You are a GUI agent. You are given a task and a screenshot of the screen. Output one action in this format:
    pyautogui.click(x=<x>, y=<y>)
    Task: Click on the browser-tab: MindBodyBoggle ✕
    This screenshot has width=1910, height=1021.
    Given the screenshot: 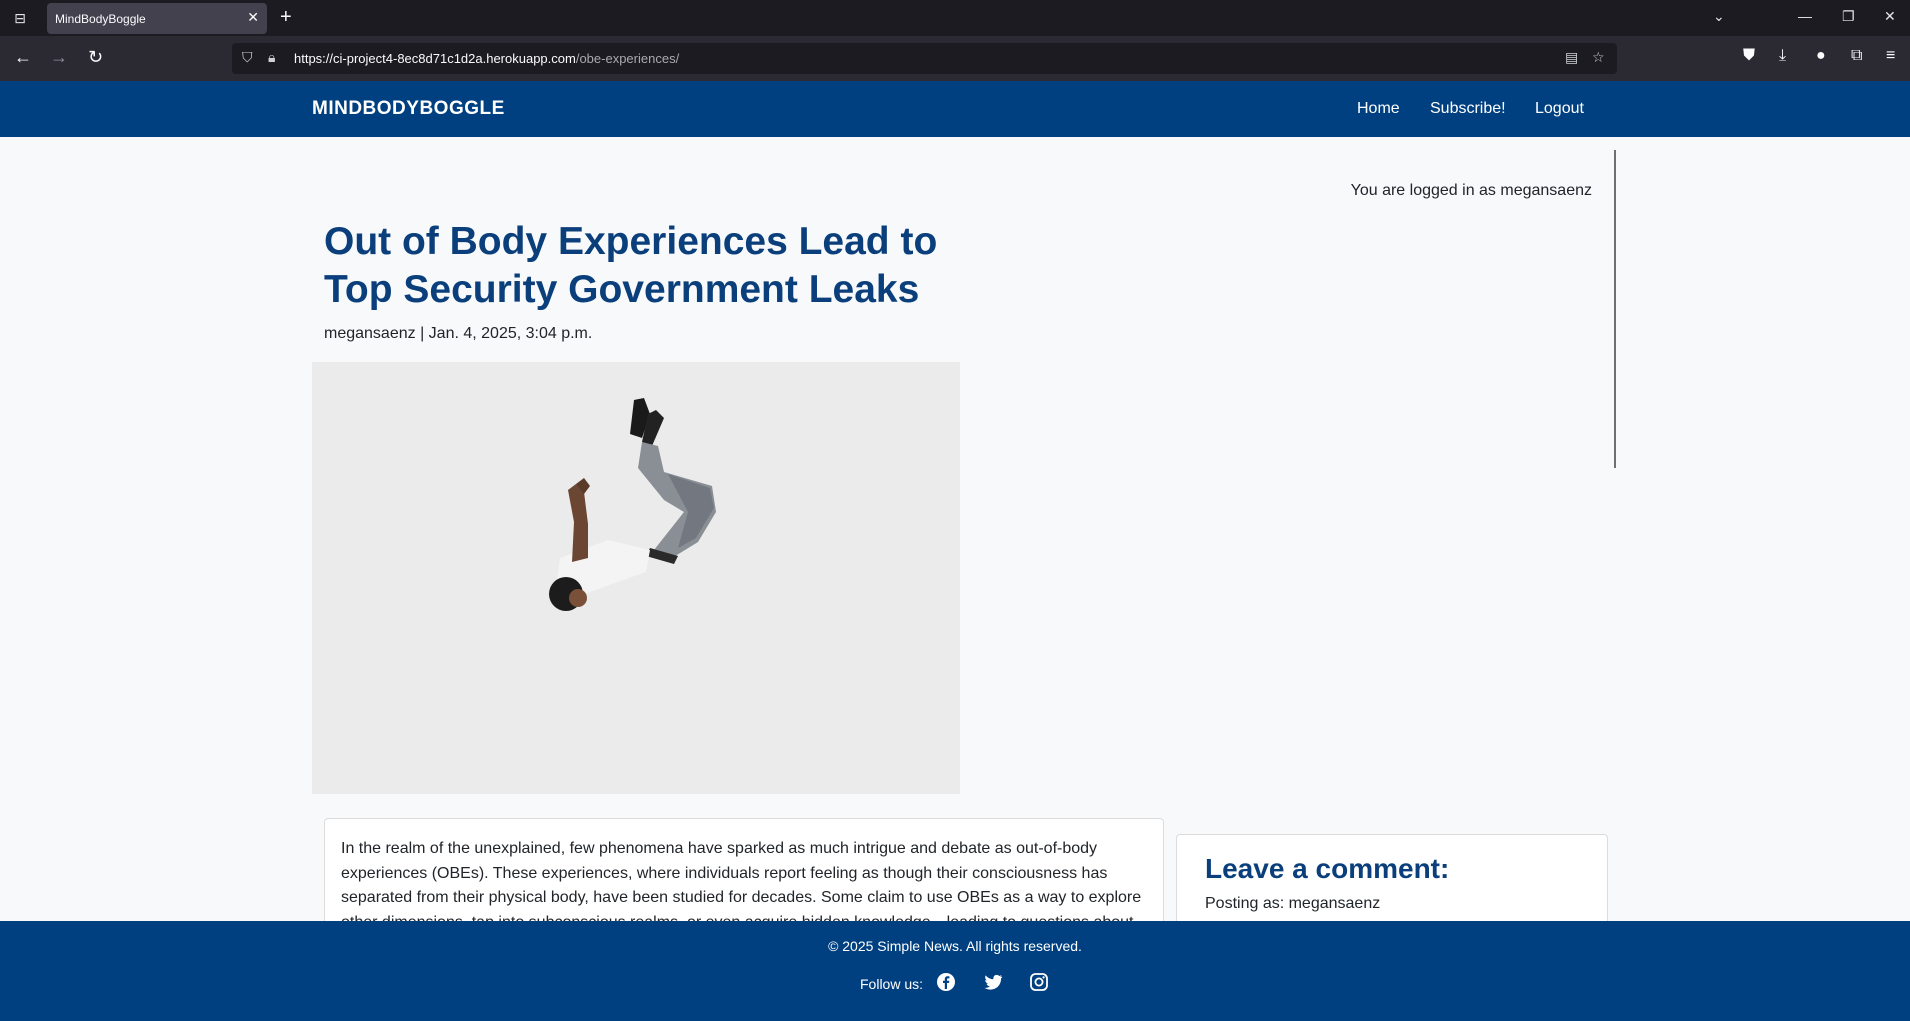 What is the action you would take?
    pyautogui.click(x=157, y=18)
    